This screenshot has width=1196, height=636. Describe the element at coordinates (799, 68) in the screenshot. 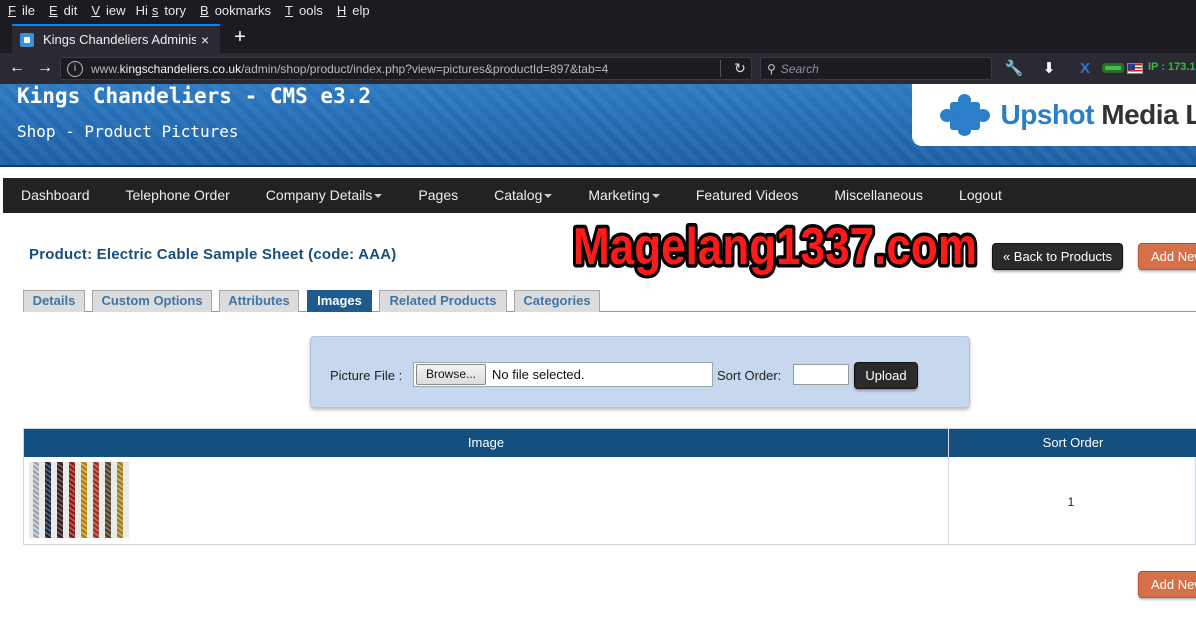

I see `search-placeholder: Search` at that location.